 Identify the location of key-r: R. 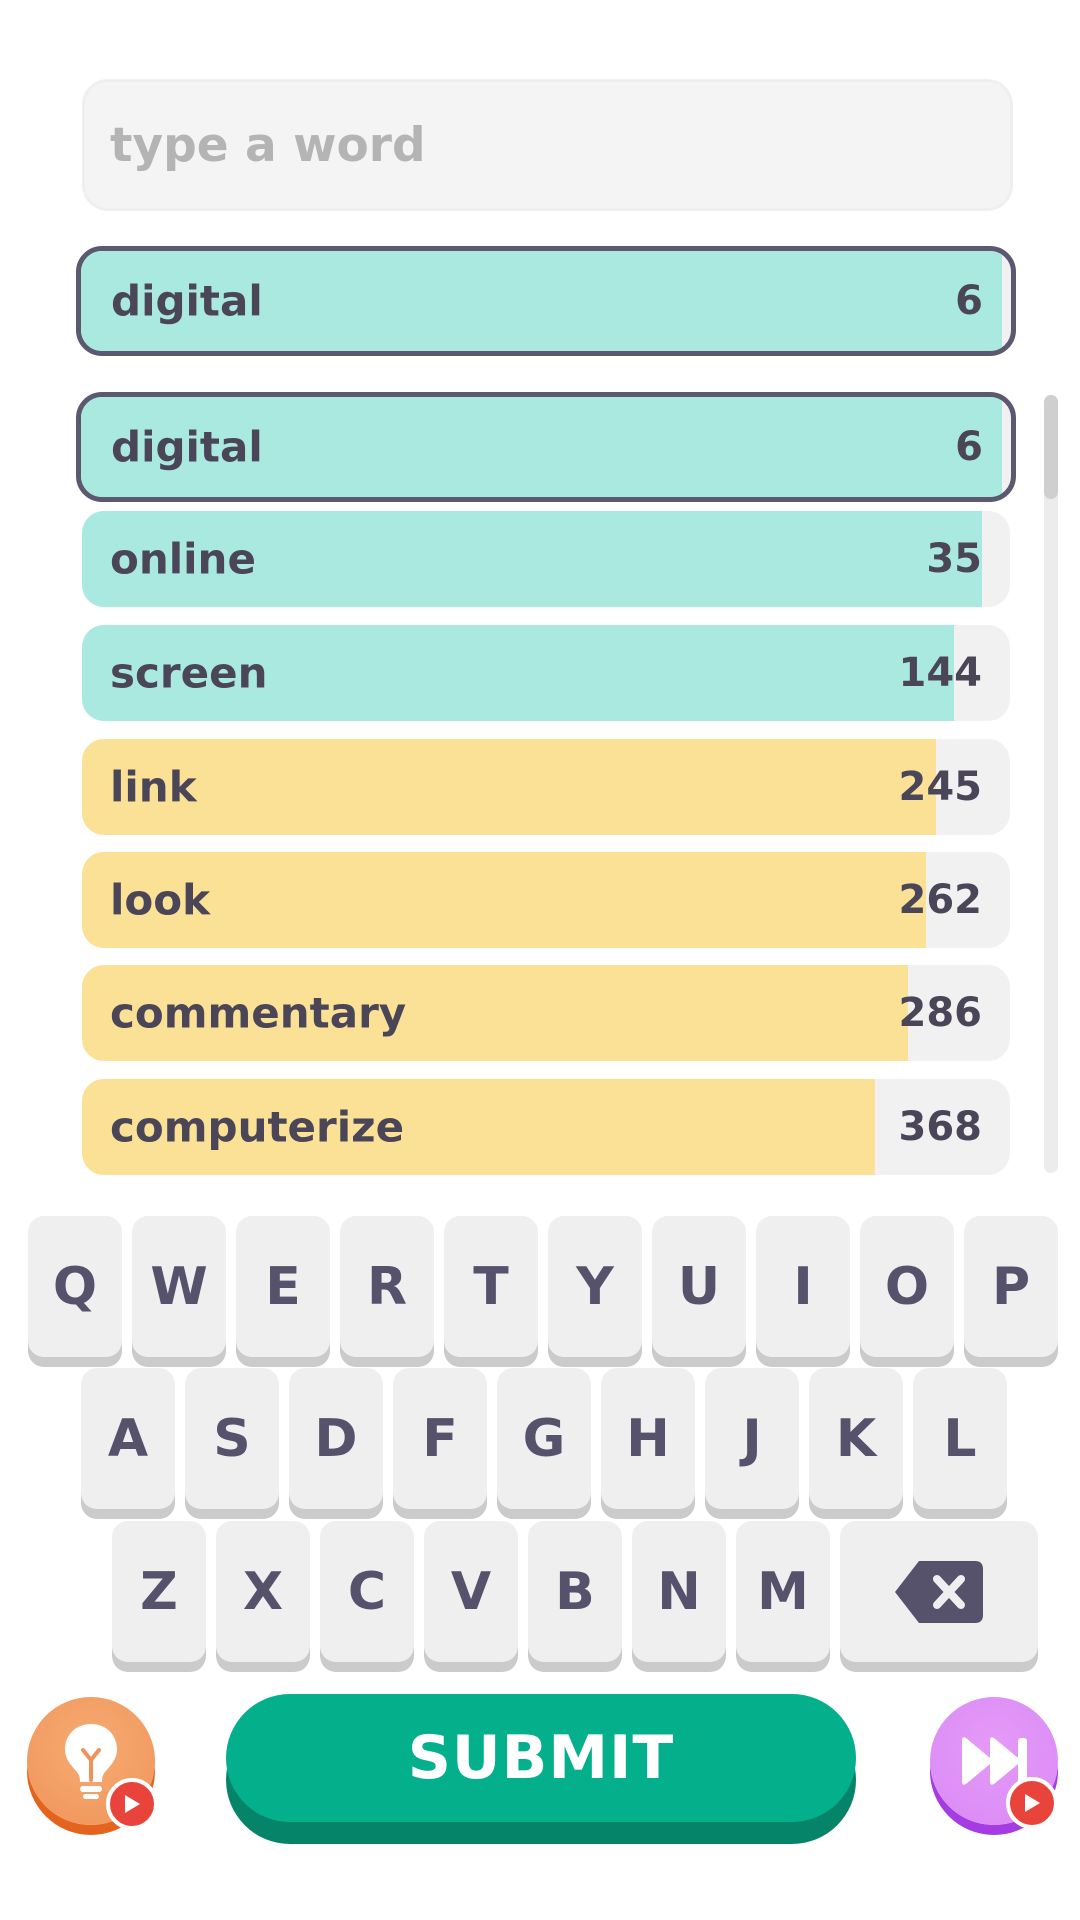
(387, 1286).